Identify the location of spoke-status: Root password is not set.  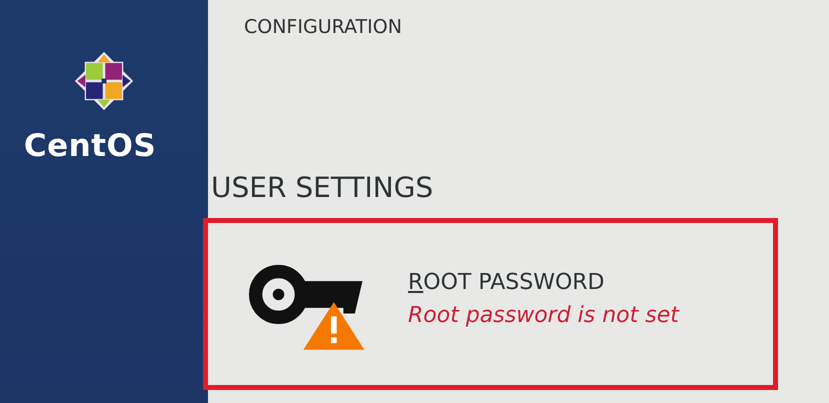
(543, 315).